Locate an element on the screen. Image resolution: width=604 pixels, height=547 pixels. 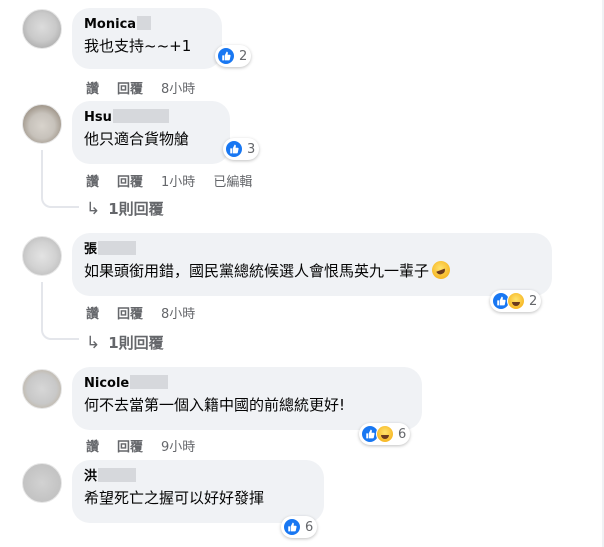
comment-bubble: 張 如果頭銜用錯，國民黨總統候選人會恨馬英九一輩子 is located at coordinates (312, 264).